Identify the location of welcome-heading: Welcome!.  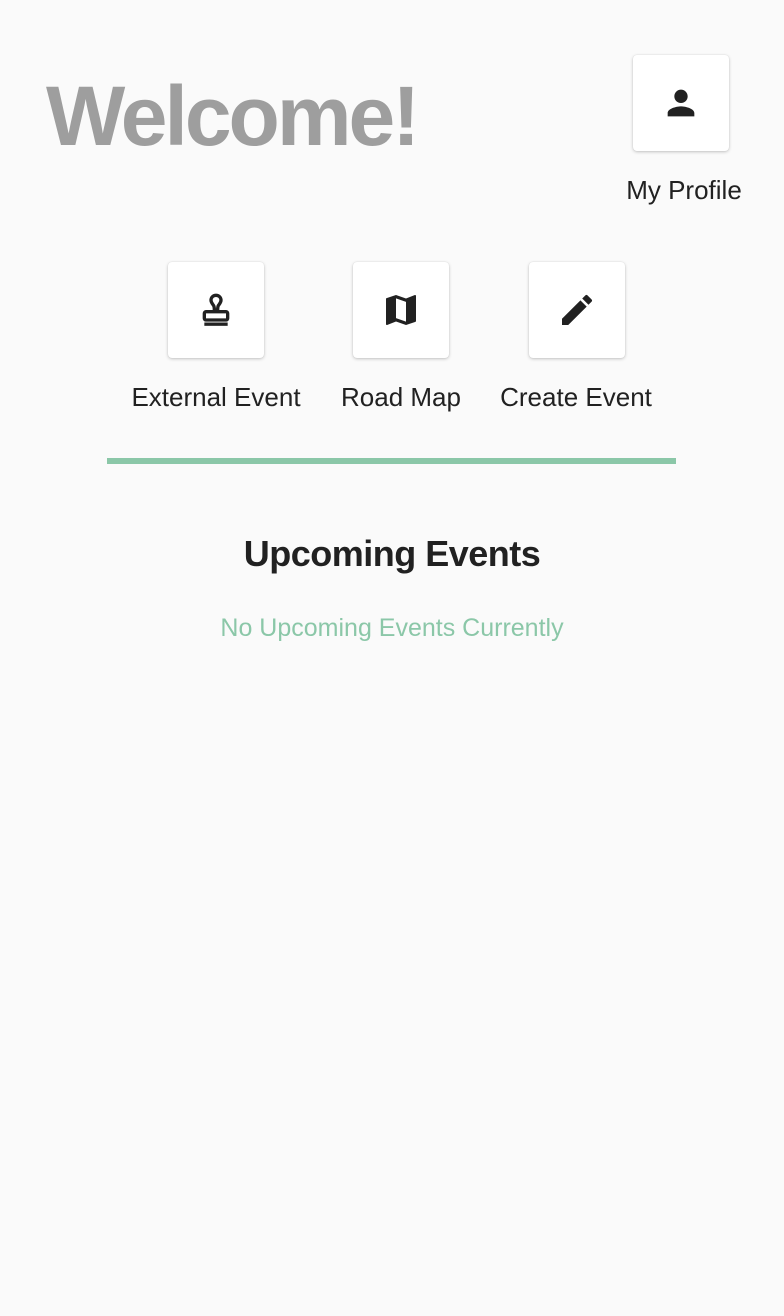
(233, 116).